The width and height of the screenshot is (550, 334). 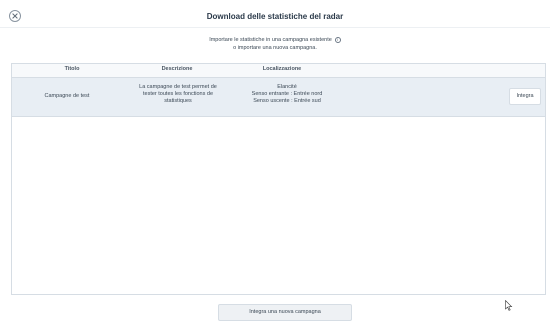 What do you see at coordinates (178, 101) in the screenshot?
I see `row-description-line: statistiques` at bounding box center [178, 101].